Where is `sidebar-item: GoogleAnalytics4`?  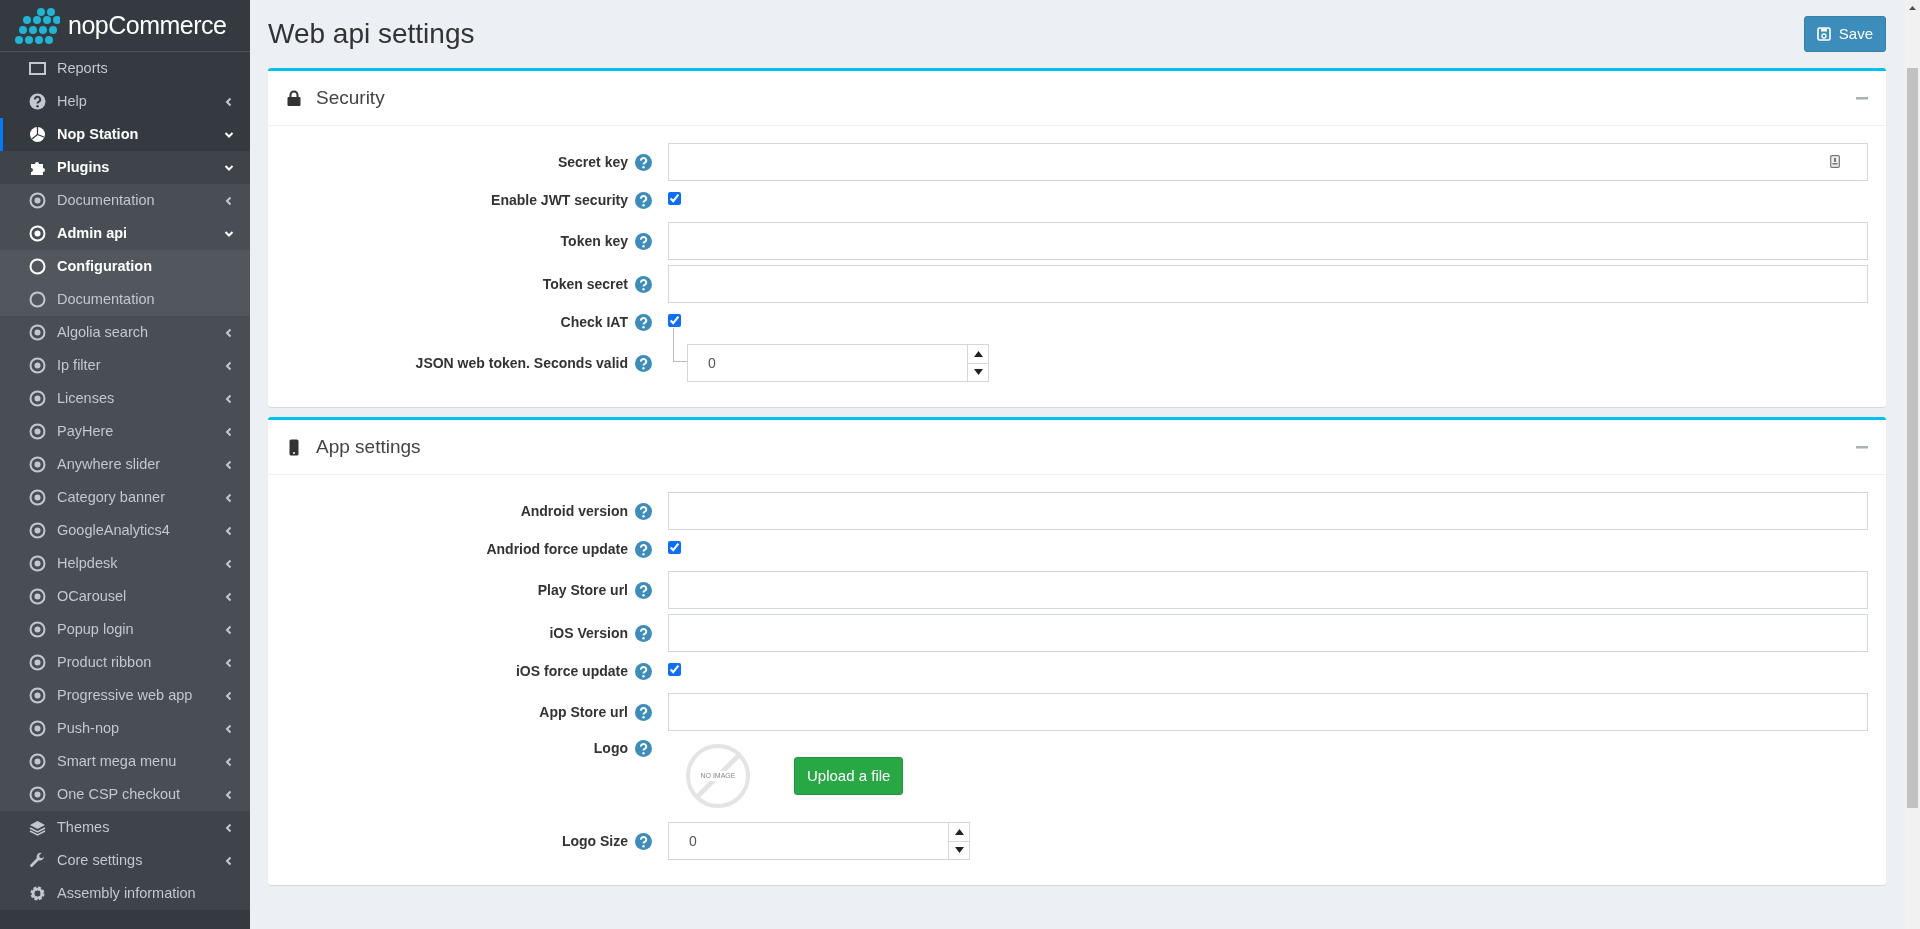
sidebar-item: GoogleAnalytics4 is located at coordinates (125, 530).